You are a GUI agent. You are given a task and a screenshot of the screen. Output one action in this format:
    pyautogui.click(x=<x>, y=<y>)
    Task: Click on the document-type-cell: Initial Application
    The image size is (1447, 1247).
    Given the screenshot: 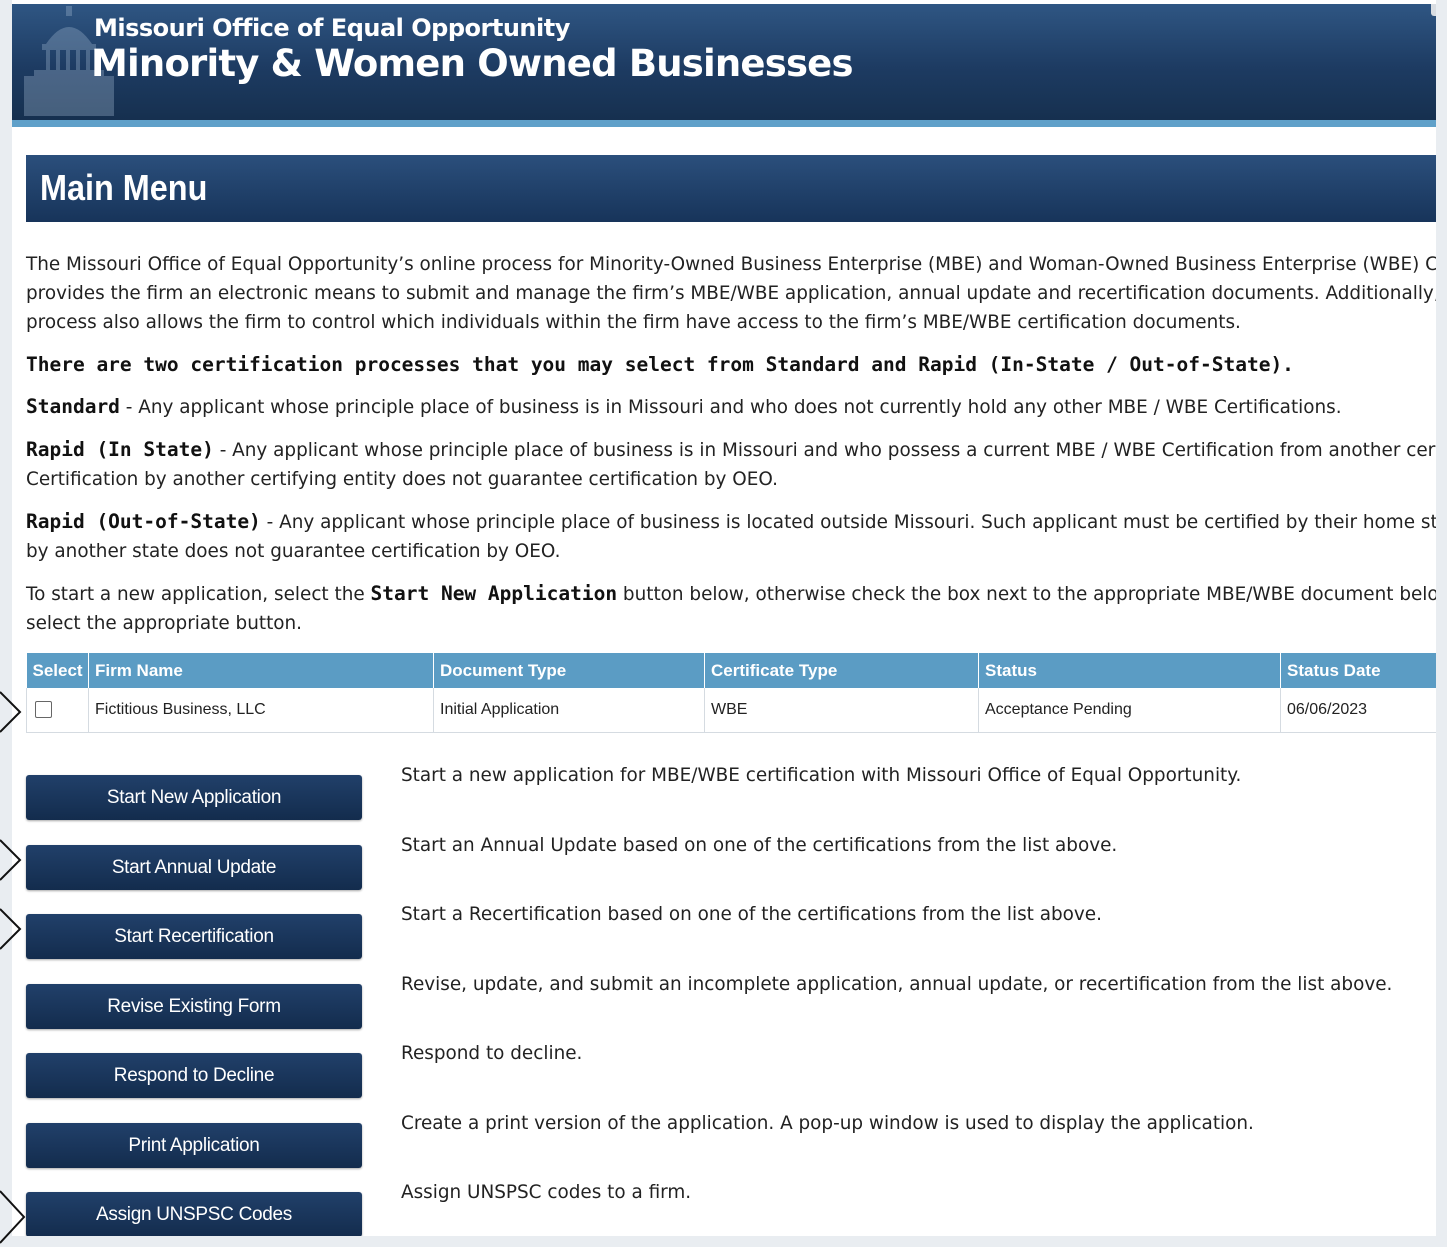 What is the action you would take?
    pyautogui.click(x=569, y=710)
    